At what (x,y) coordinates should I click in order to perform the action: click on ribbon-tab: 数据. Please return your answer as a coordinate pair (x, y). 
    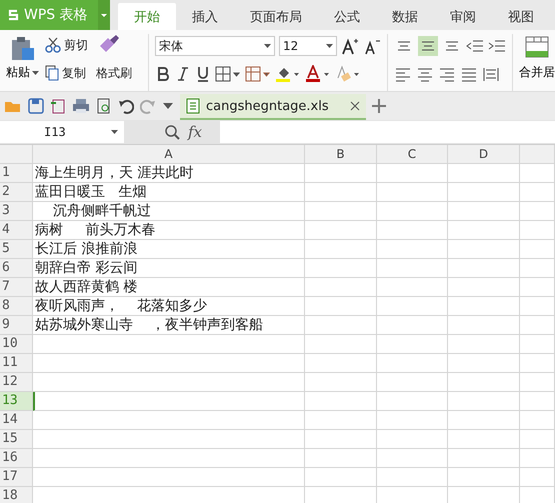
    Looking at the image, I should click on (405, 16).